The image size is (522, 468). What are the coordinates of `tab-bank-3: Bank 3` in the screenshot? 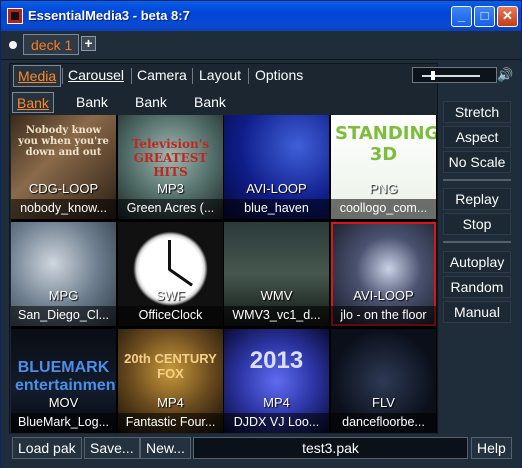 It's located at (151, 111).